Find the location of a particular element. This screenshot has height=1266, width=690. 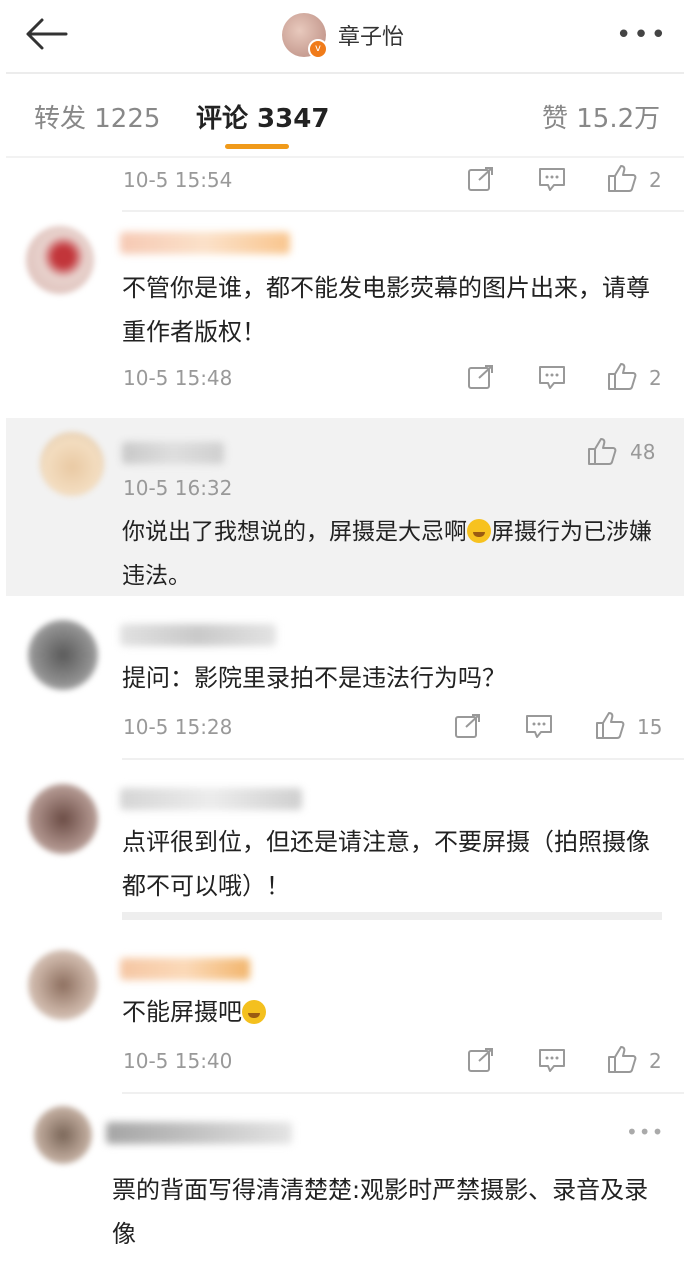

profile-header: v 章子怡 is located at coordinates (343, 35).